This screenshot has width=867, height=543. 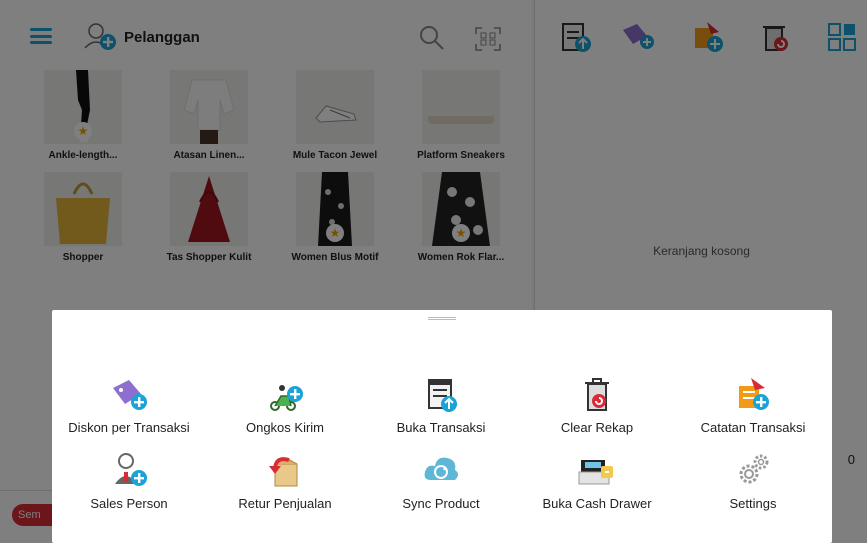 I want to click on action-label: Buka Cash Drawer, so click(x=597, y=503).